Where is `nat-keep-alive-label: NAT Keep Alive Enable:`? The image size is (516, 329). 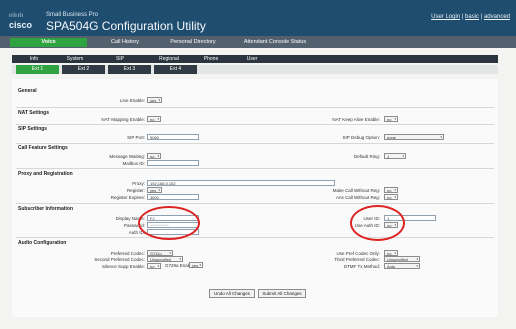 nat-keep-alive-label: NAT Keep Alive Enable: is located at coordinates (356, 119).